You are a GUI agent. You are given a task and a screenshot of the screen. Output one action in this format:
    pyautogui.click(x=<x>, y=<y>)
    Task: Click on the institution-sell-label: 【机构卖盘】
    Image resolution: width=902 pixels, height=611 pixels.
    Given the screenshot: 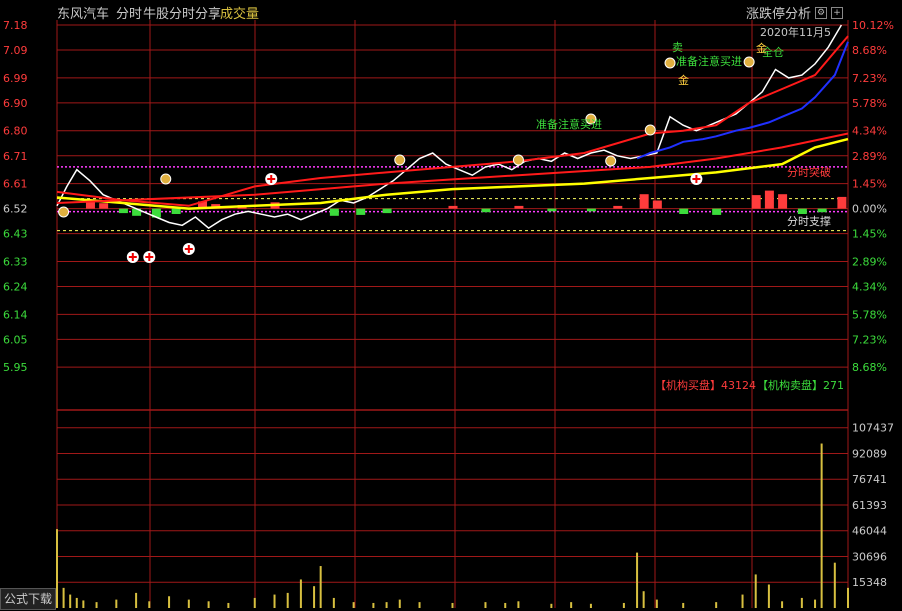 What is the action you would take?
    pyautogui.click(x=790, y=385)
    